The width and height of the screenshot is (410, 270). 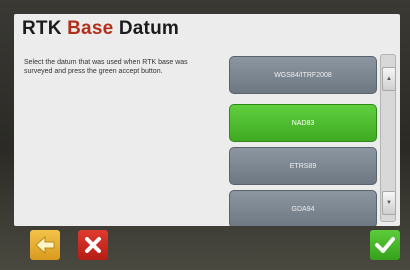 I want to click on cancel-button, so click(x=93, y=245).